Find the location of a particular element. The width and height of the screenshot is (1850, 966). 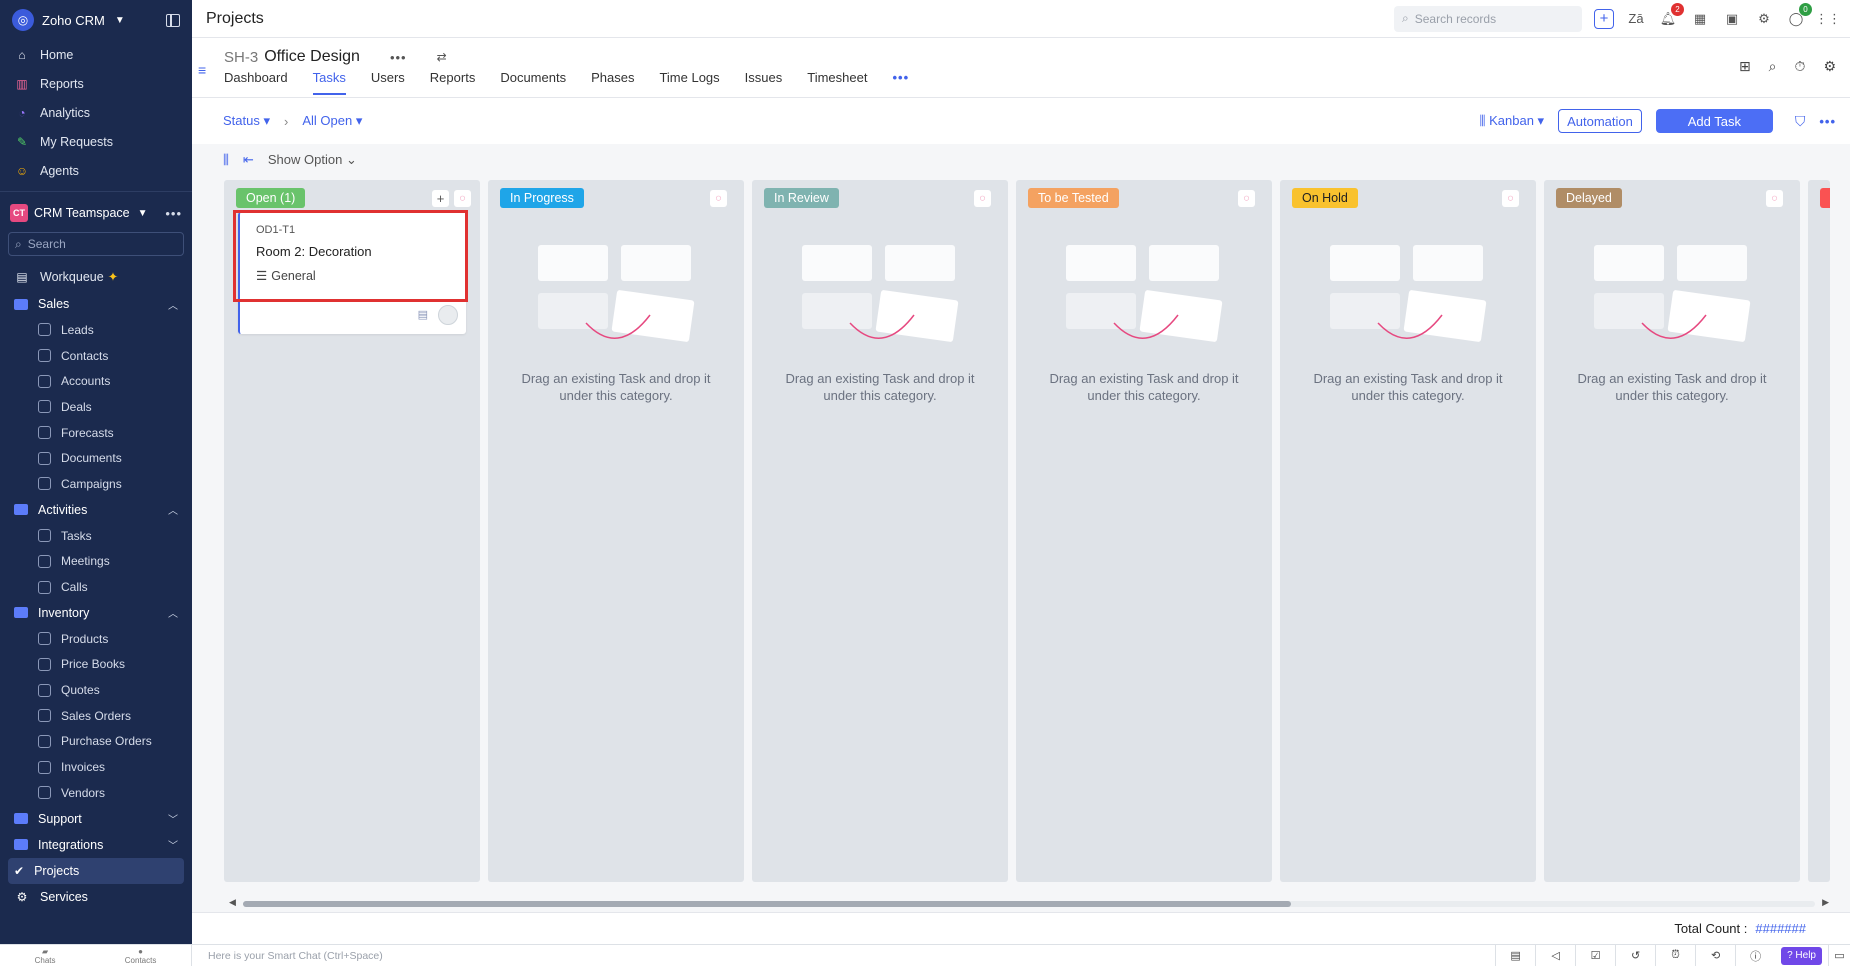

sidebar-item-workqueue: ▤ Workqueue ✦ is located at coordinates (96, 276).